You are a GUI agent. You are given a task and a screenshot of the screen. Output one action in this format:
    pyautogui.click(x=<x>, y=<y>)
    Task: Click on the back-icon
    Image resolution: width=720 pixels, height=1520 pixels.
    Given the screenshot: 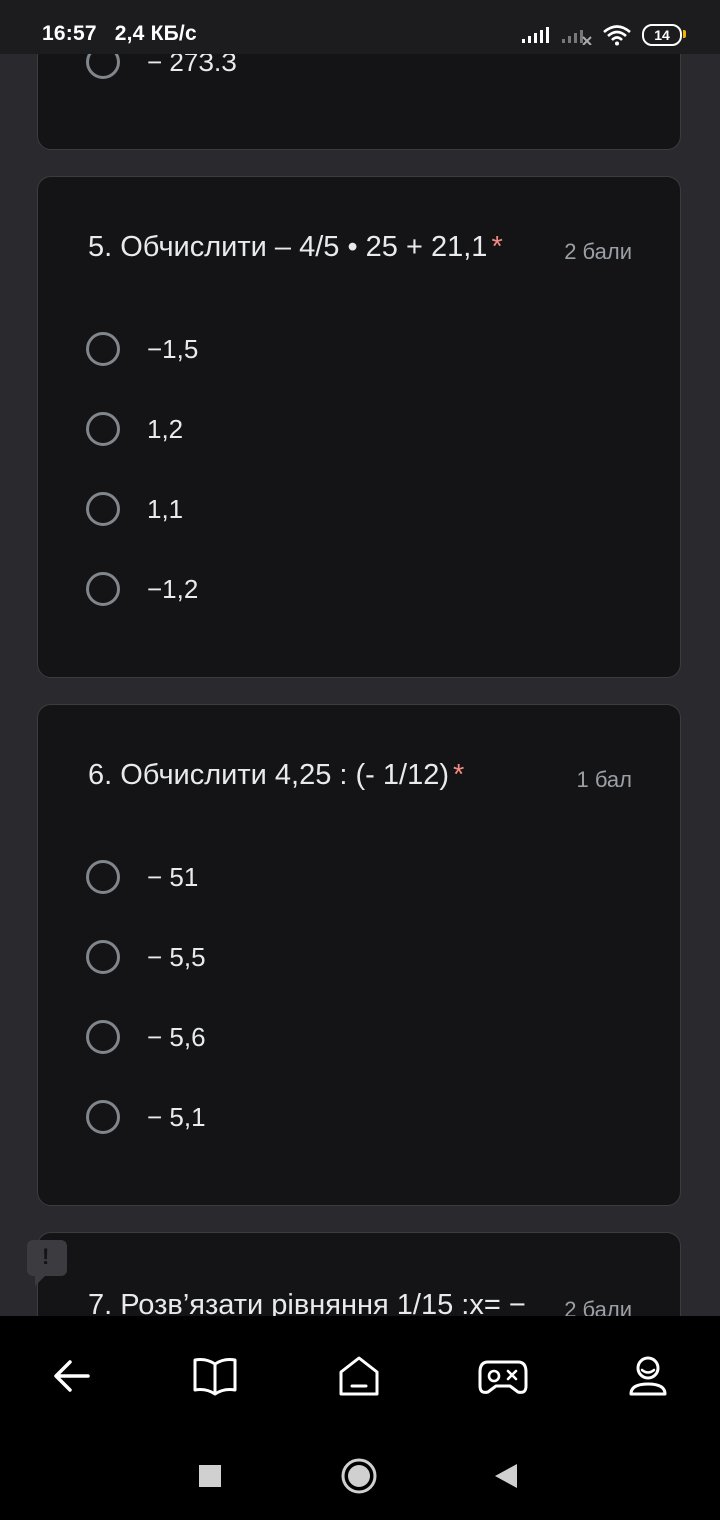 What is the action you would take?
    pyautogui.click(x=72, y=1376)
    